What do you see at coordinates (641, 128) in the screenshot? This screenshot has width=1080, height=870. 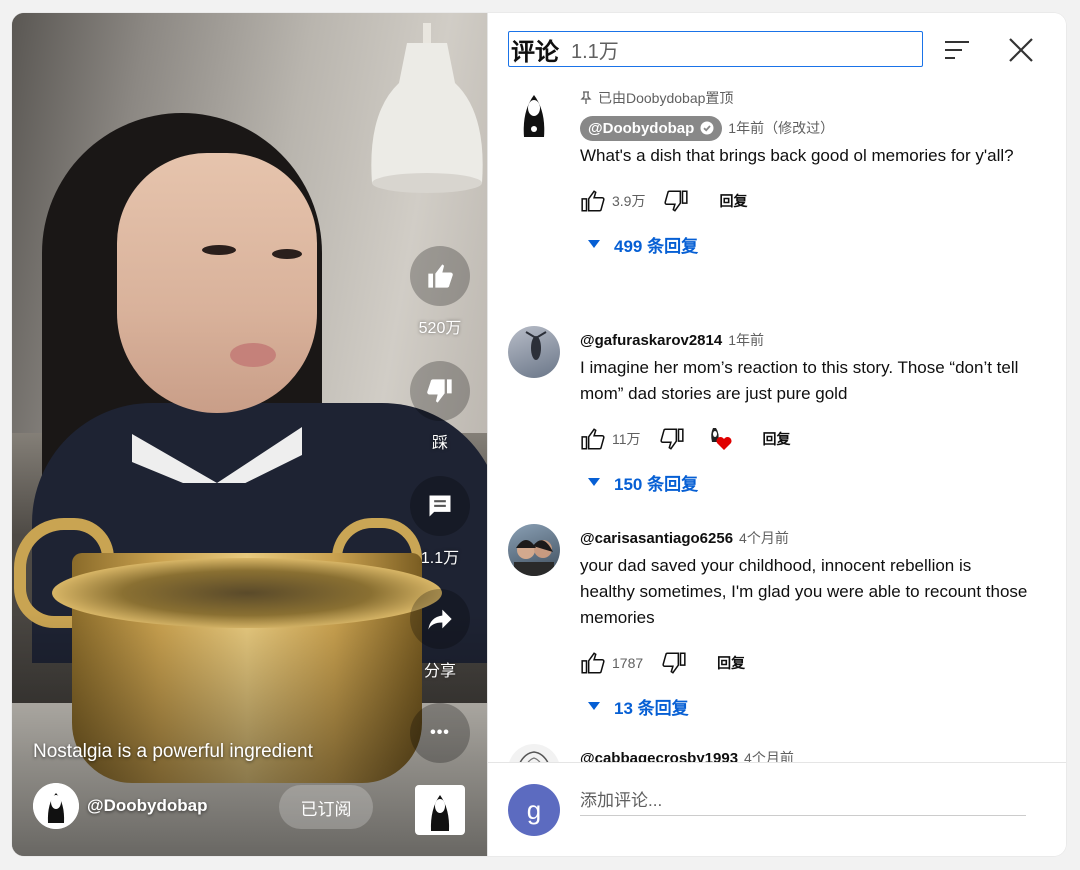 I see `comment-author: @Doobydobap` at bounding box center [641, 128].